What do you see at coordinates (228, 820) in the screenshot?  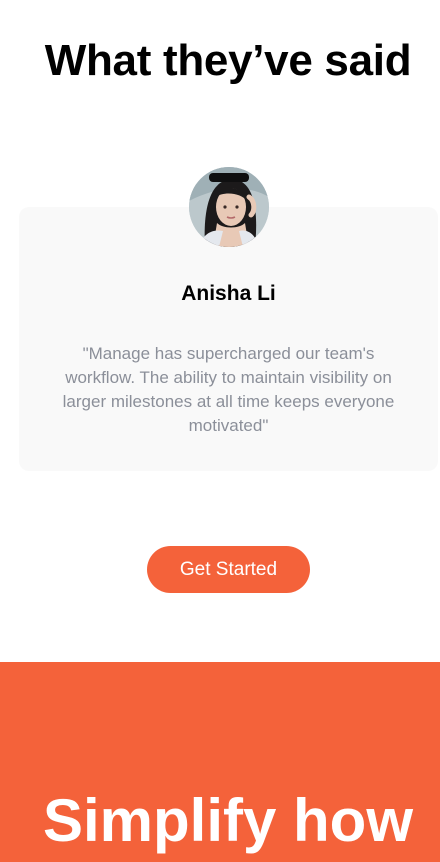 I see `footer-heading: Simplify how` at bounding box center [228, 820].